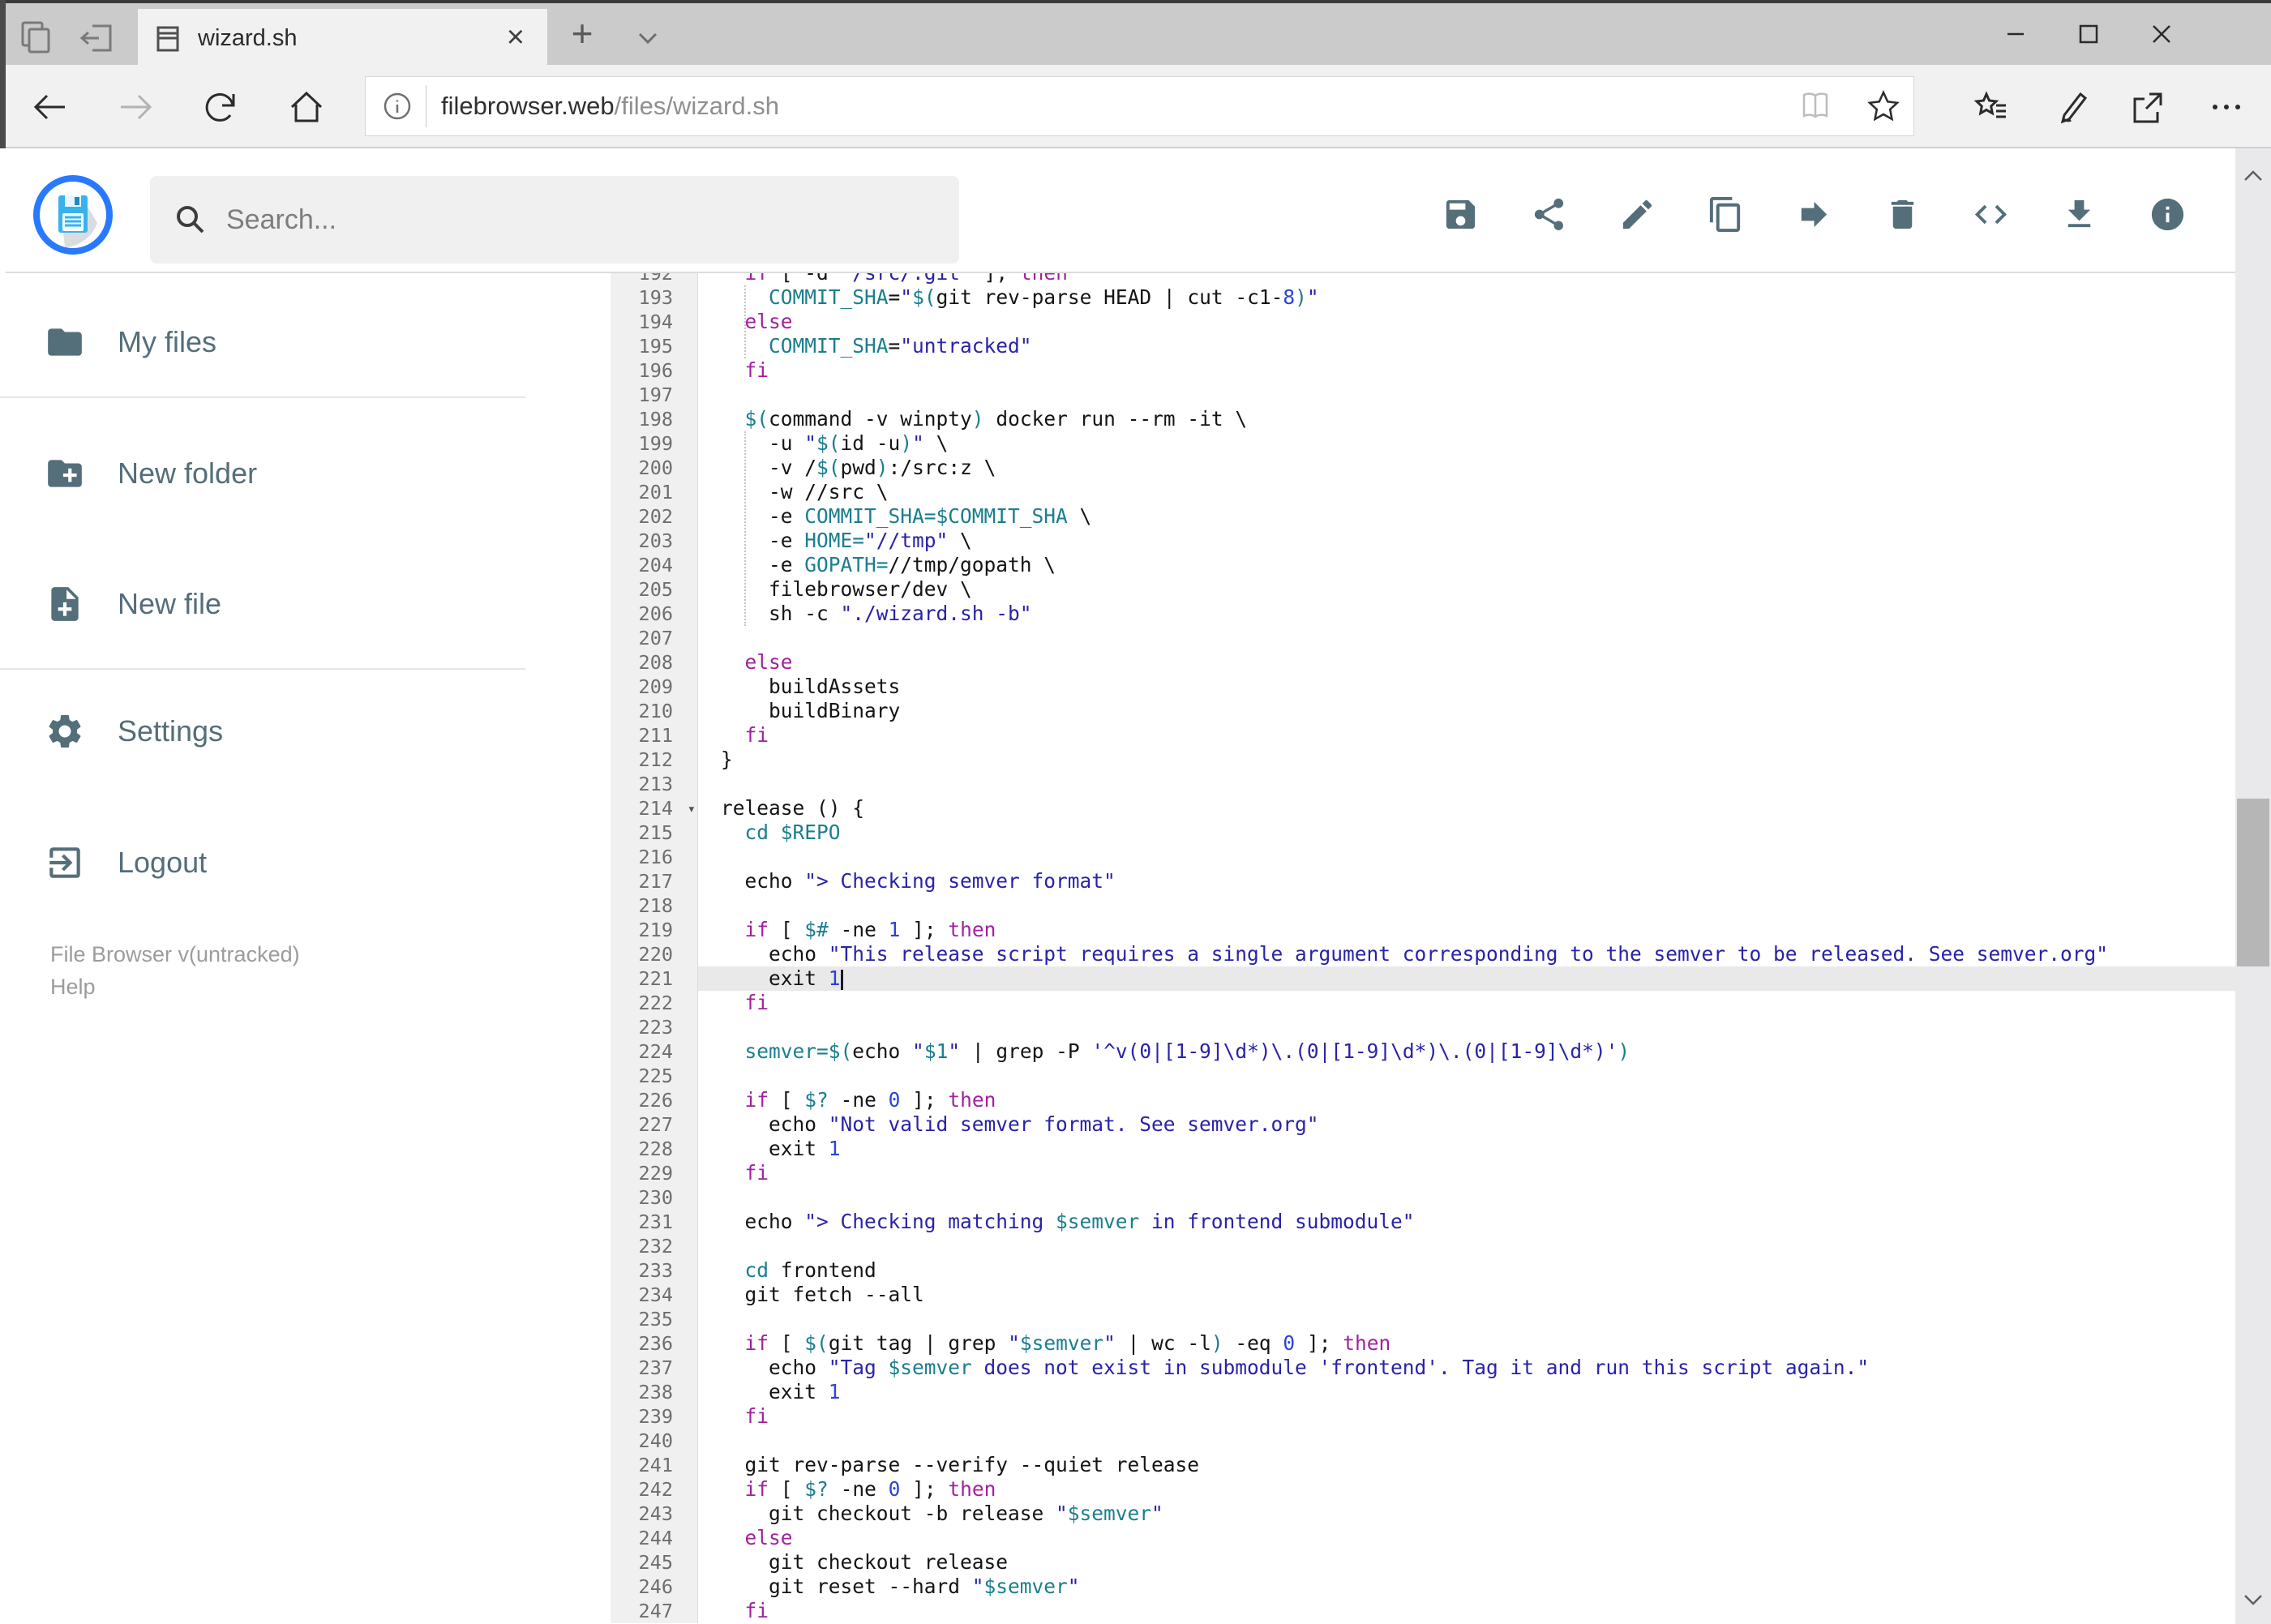  Describe the element at coordinates (1549, 214) in the screenshot. I see `share-button` at that location.